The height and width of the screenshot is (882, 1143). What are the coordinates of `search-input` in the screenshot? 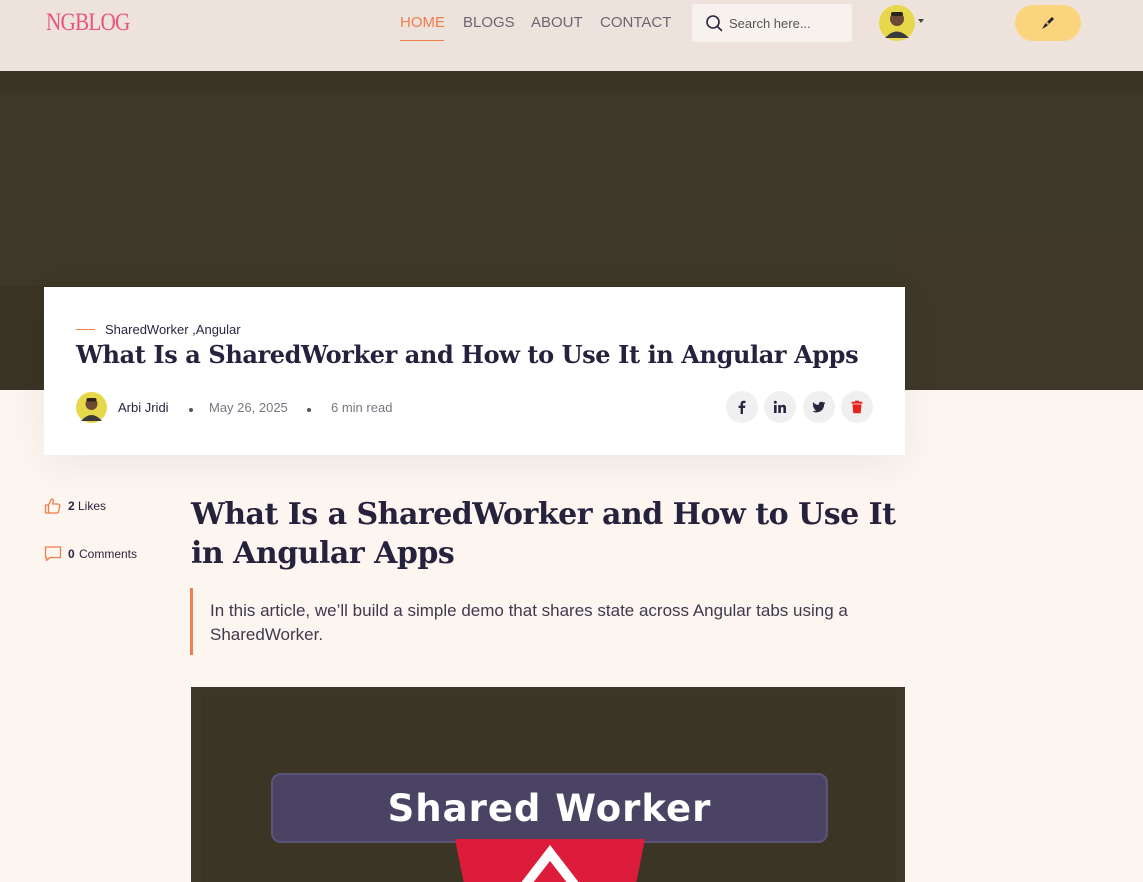 It's located at (786, 23).